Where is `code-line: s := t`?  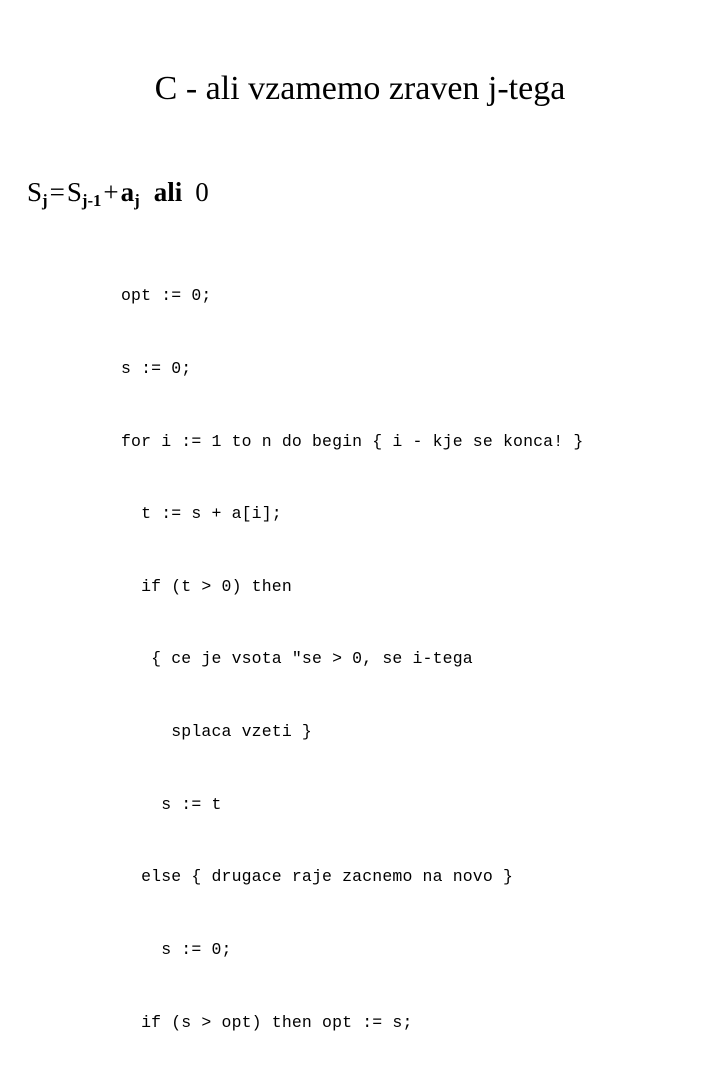 code-line: s := t is located at coordinates (171, 804).